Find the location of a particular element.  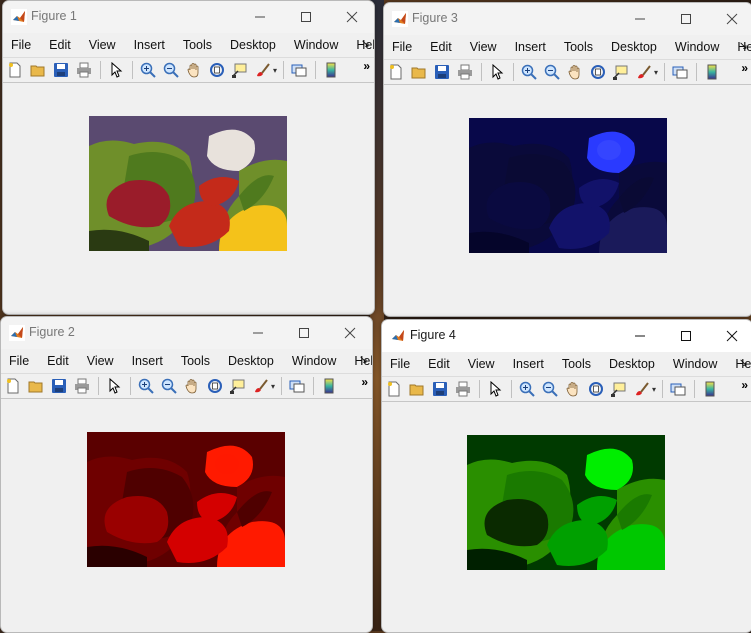

title-bar: Figure 4 is located at coordinates (566, 336).